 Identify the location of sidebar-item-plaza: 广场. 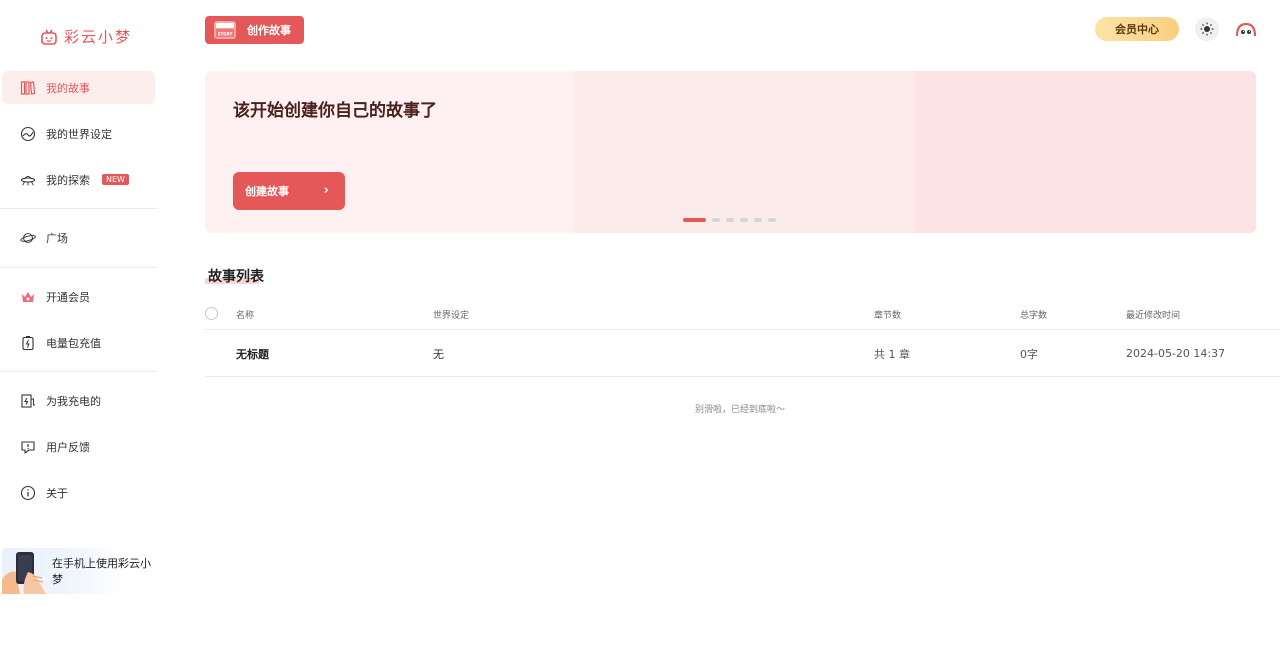
(78, 237).